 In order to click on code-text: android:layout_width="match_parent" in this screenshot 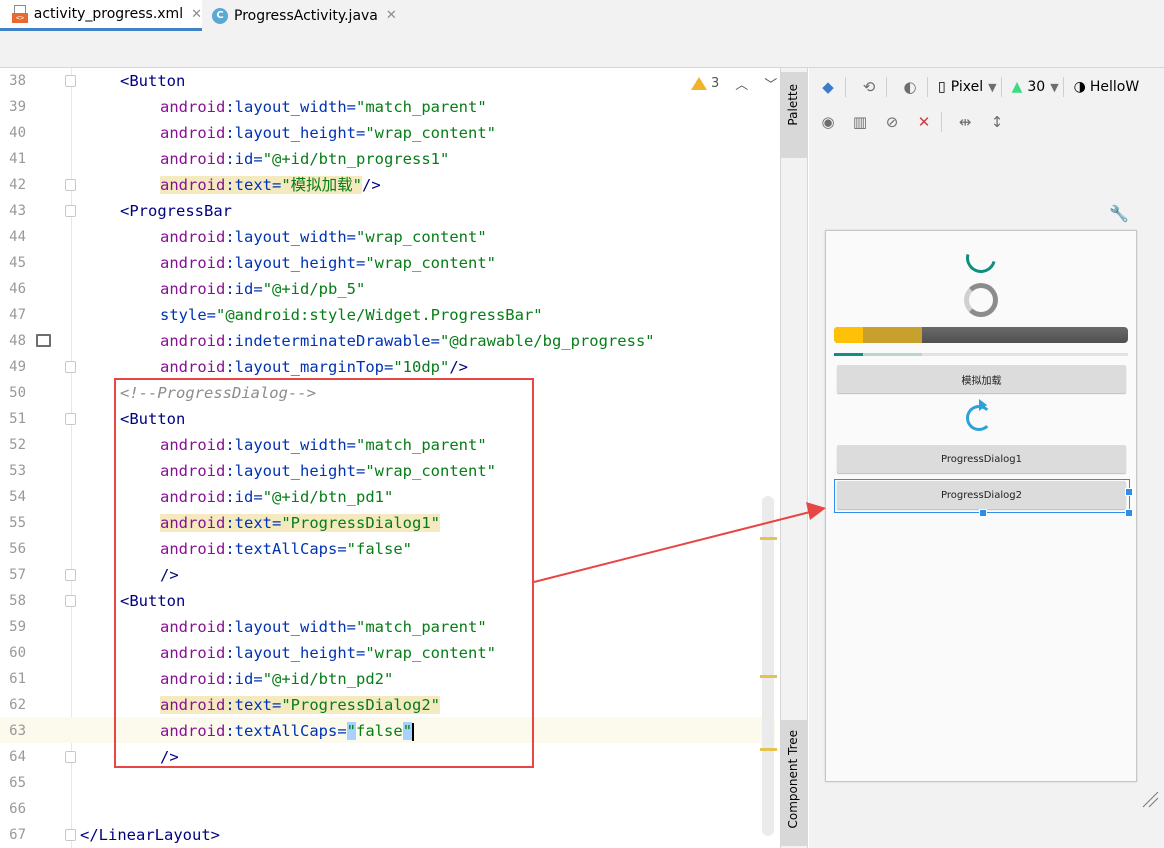, I will do `click(323, 627)`.